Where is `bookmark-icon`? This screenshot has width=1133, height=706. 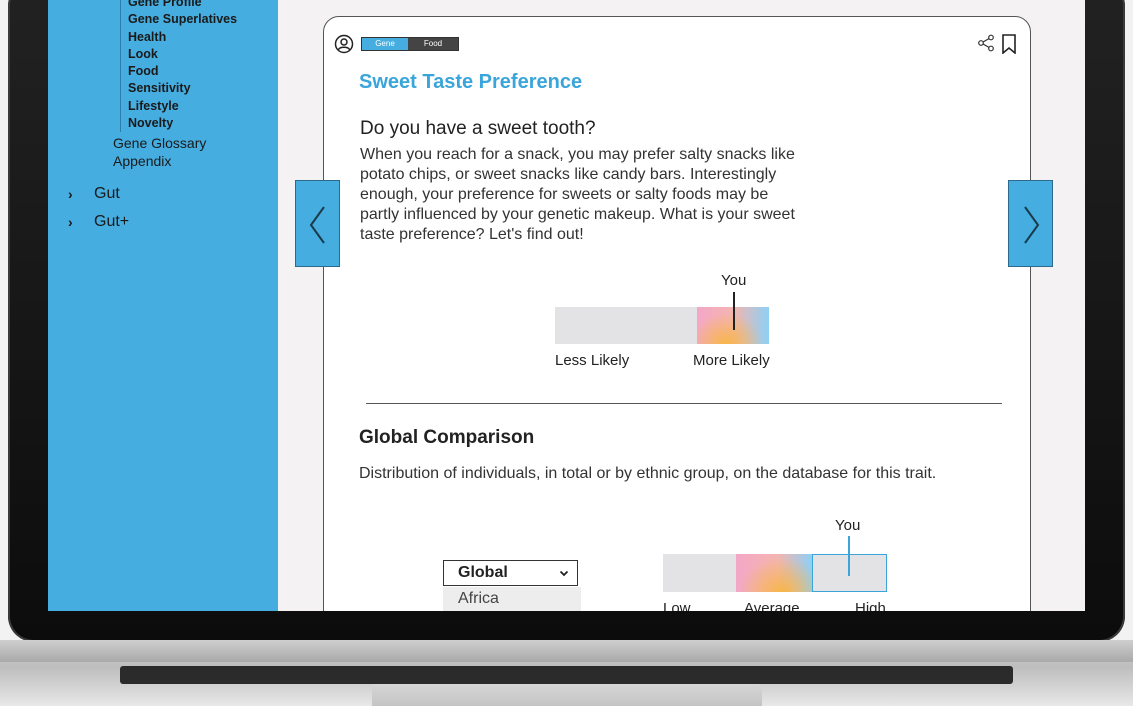 bookmark-icon is located at coordinates (1009, 44).